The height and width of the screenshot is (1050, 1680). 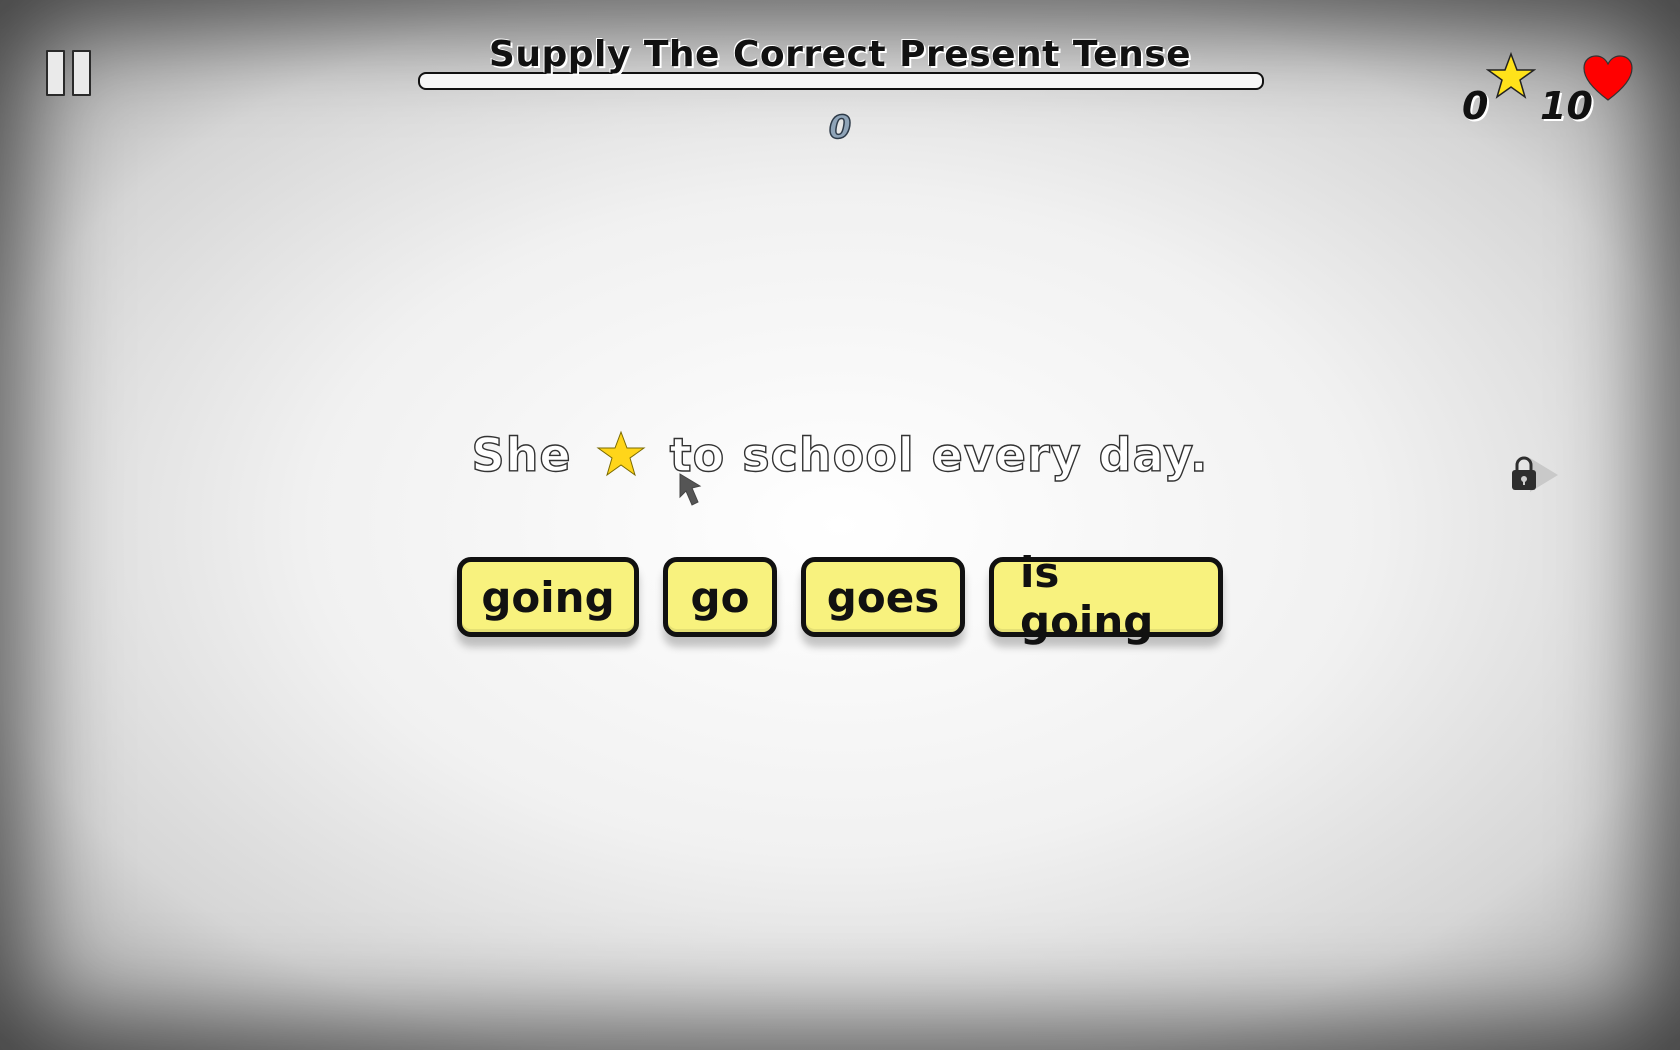 I want to click on answer-button-is-going: is going, so click(x=1106, y=597).